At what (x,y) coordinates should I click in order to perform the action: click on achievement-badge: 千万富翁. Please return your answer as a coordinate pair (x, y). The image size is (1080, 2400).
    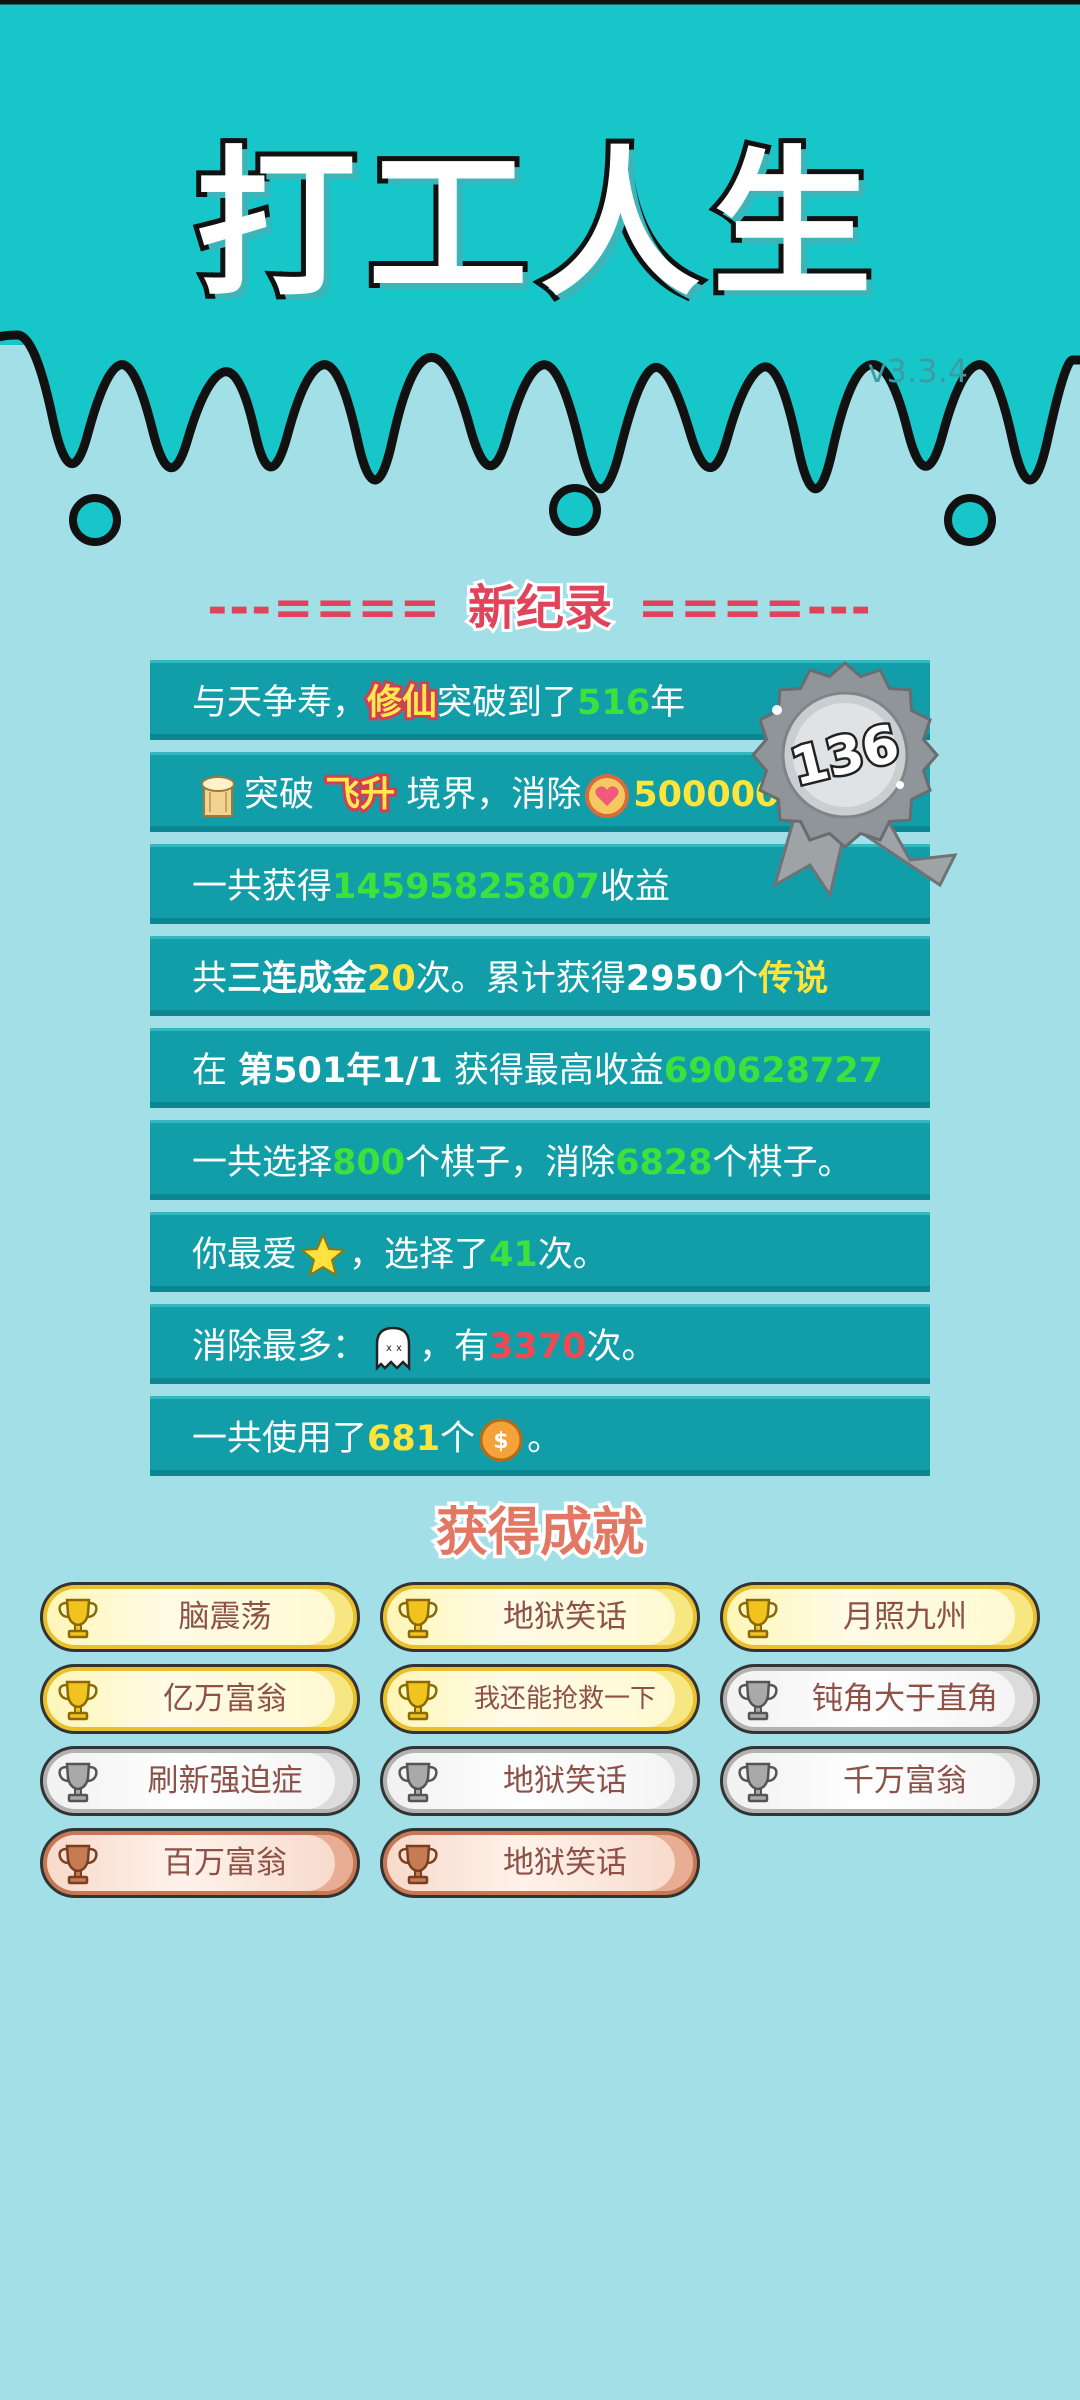
    Looking at the image, I should click on (880, 1781).